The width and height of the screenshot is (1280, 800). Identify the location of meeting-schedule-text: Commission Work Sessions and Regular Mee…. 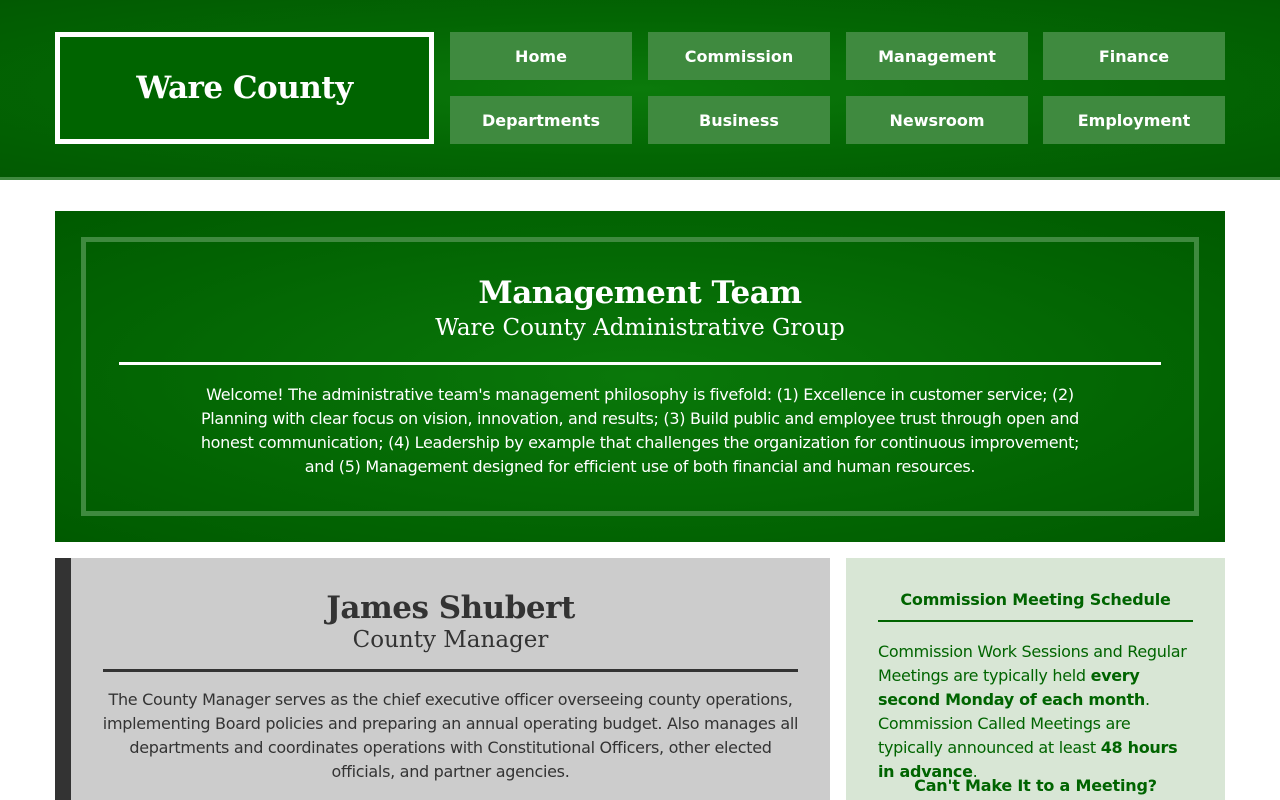
(1035, 712).